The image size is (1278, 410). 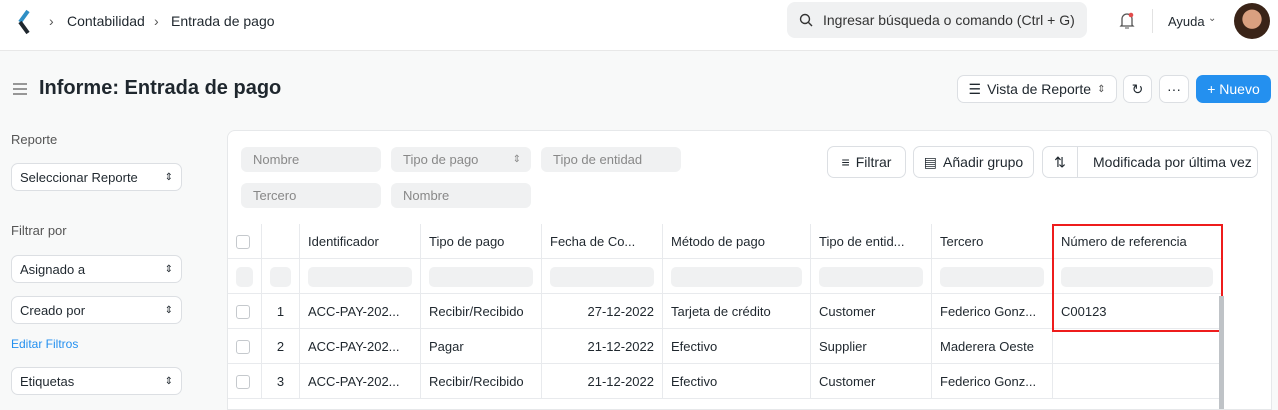 I want to click on more-icon: ···, so click(x=1174, y=89).